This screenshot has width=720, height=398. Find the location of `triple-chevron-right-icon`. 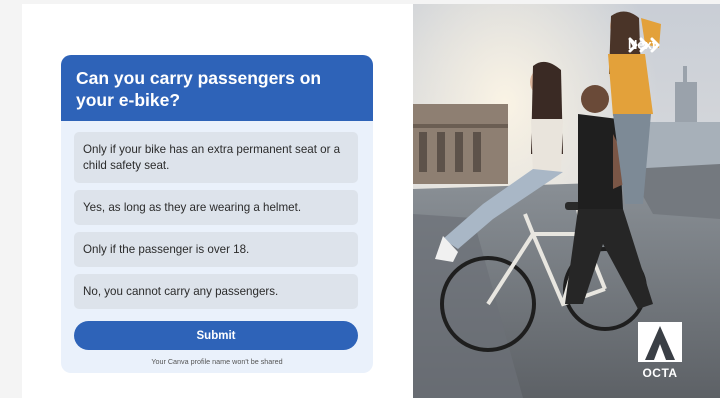

triple-chevron-right-icon is located at coordinates (644, 45).